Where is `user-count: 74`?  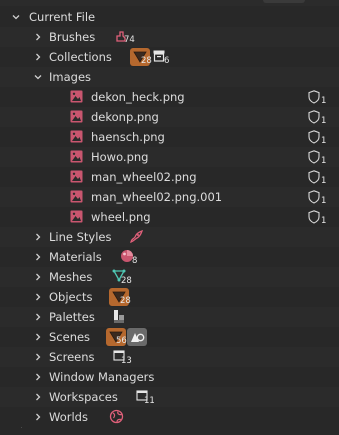
user-count: 74 is located at coordinates (129, 40).